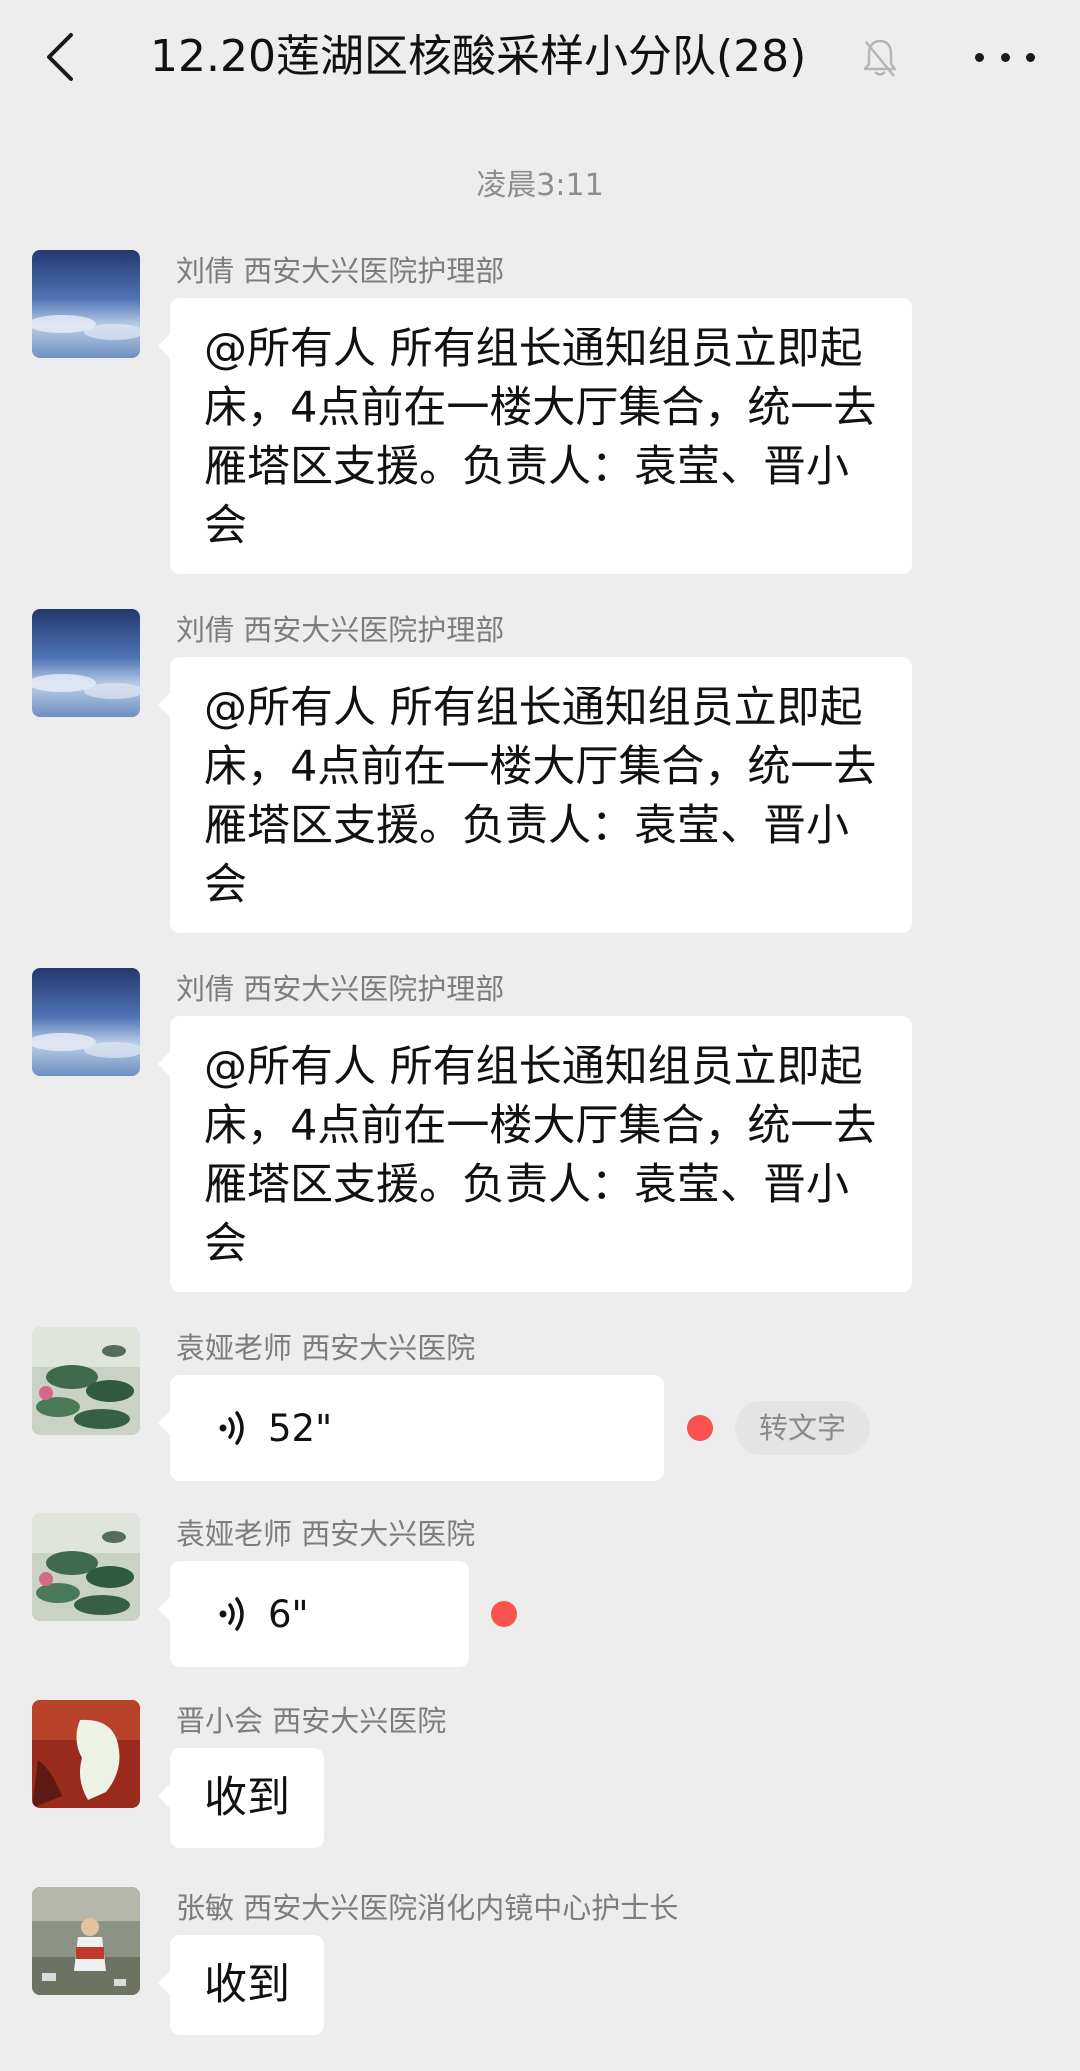 The height and width of the screenshot is (2071, 1080). I want to click on street-avatar-image, so click(86, 1941).